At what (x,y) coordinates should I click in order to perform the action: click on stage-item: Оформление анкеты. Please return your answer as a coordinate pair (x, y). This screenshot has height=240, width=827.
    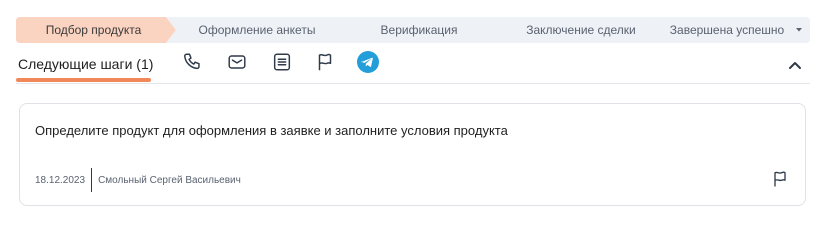
    Looking at the image, I should click on (257, 30).